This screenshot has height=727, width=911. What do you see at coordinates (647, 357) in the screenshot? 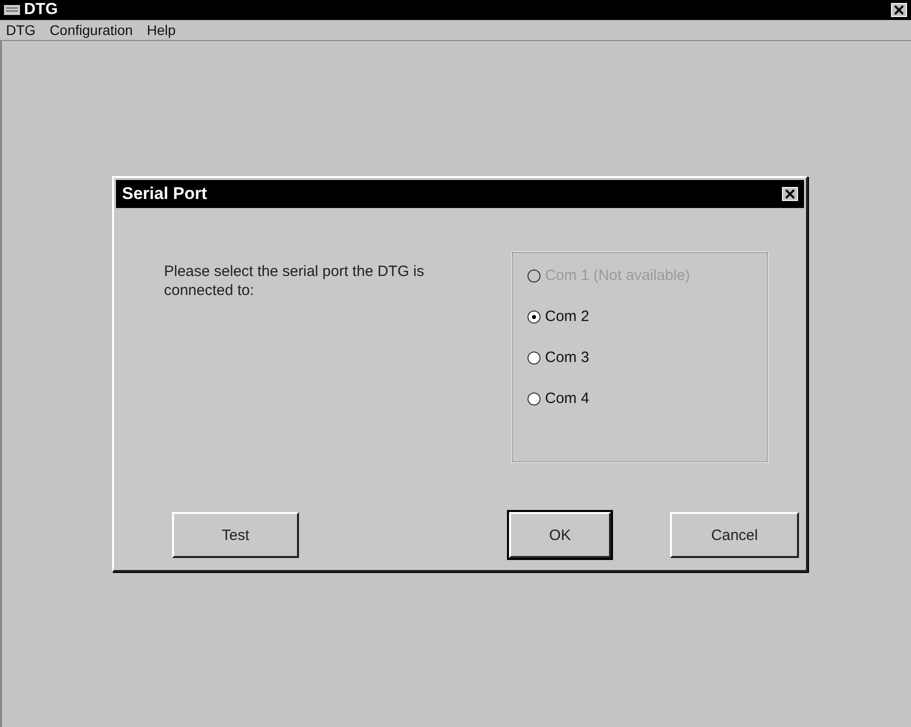
I see `port-radio-option: Com 3` at bounding box center [647, 357].